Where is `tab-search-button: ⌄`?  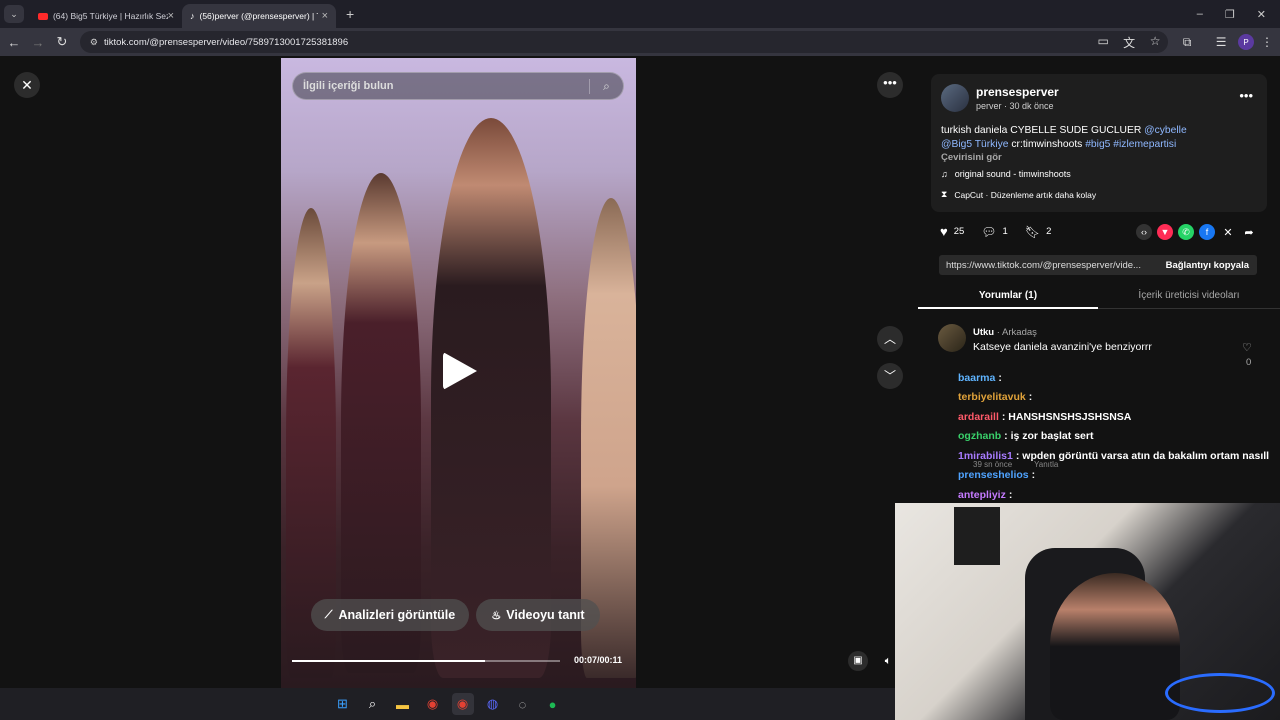
tab-search-button: ⌄ is located at coordinates (14, 14).